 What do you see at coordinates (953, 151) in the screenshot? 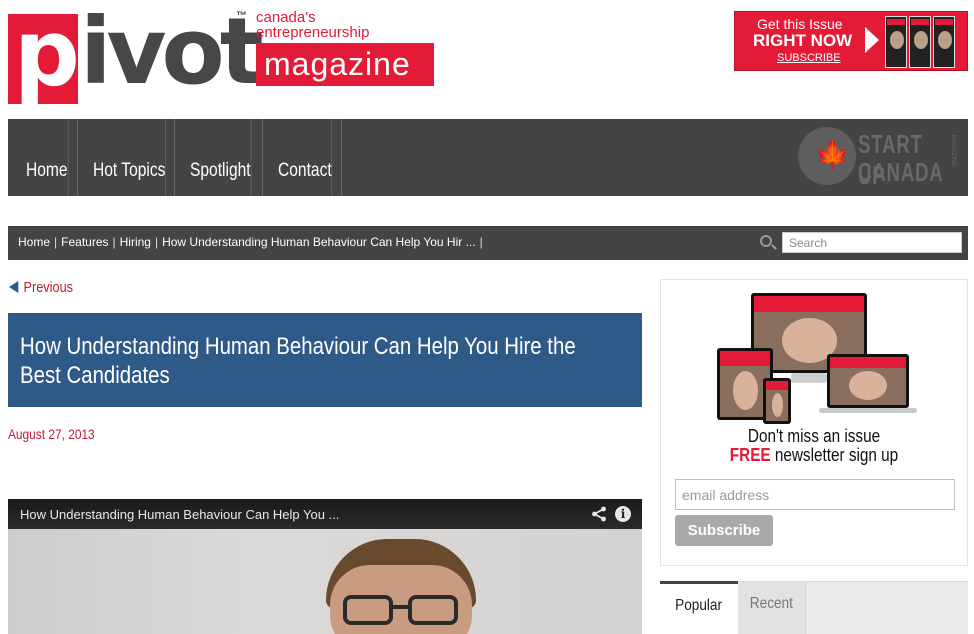
I see `startup-logo-side: MAGAZINE` at bounding box center [953, 151].